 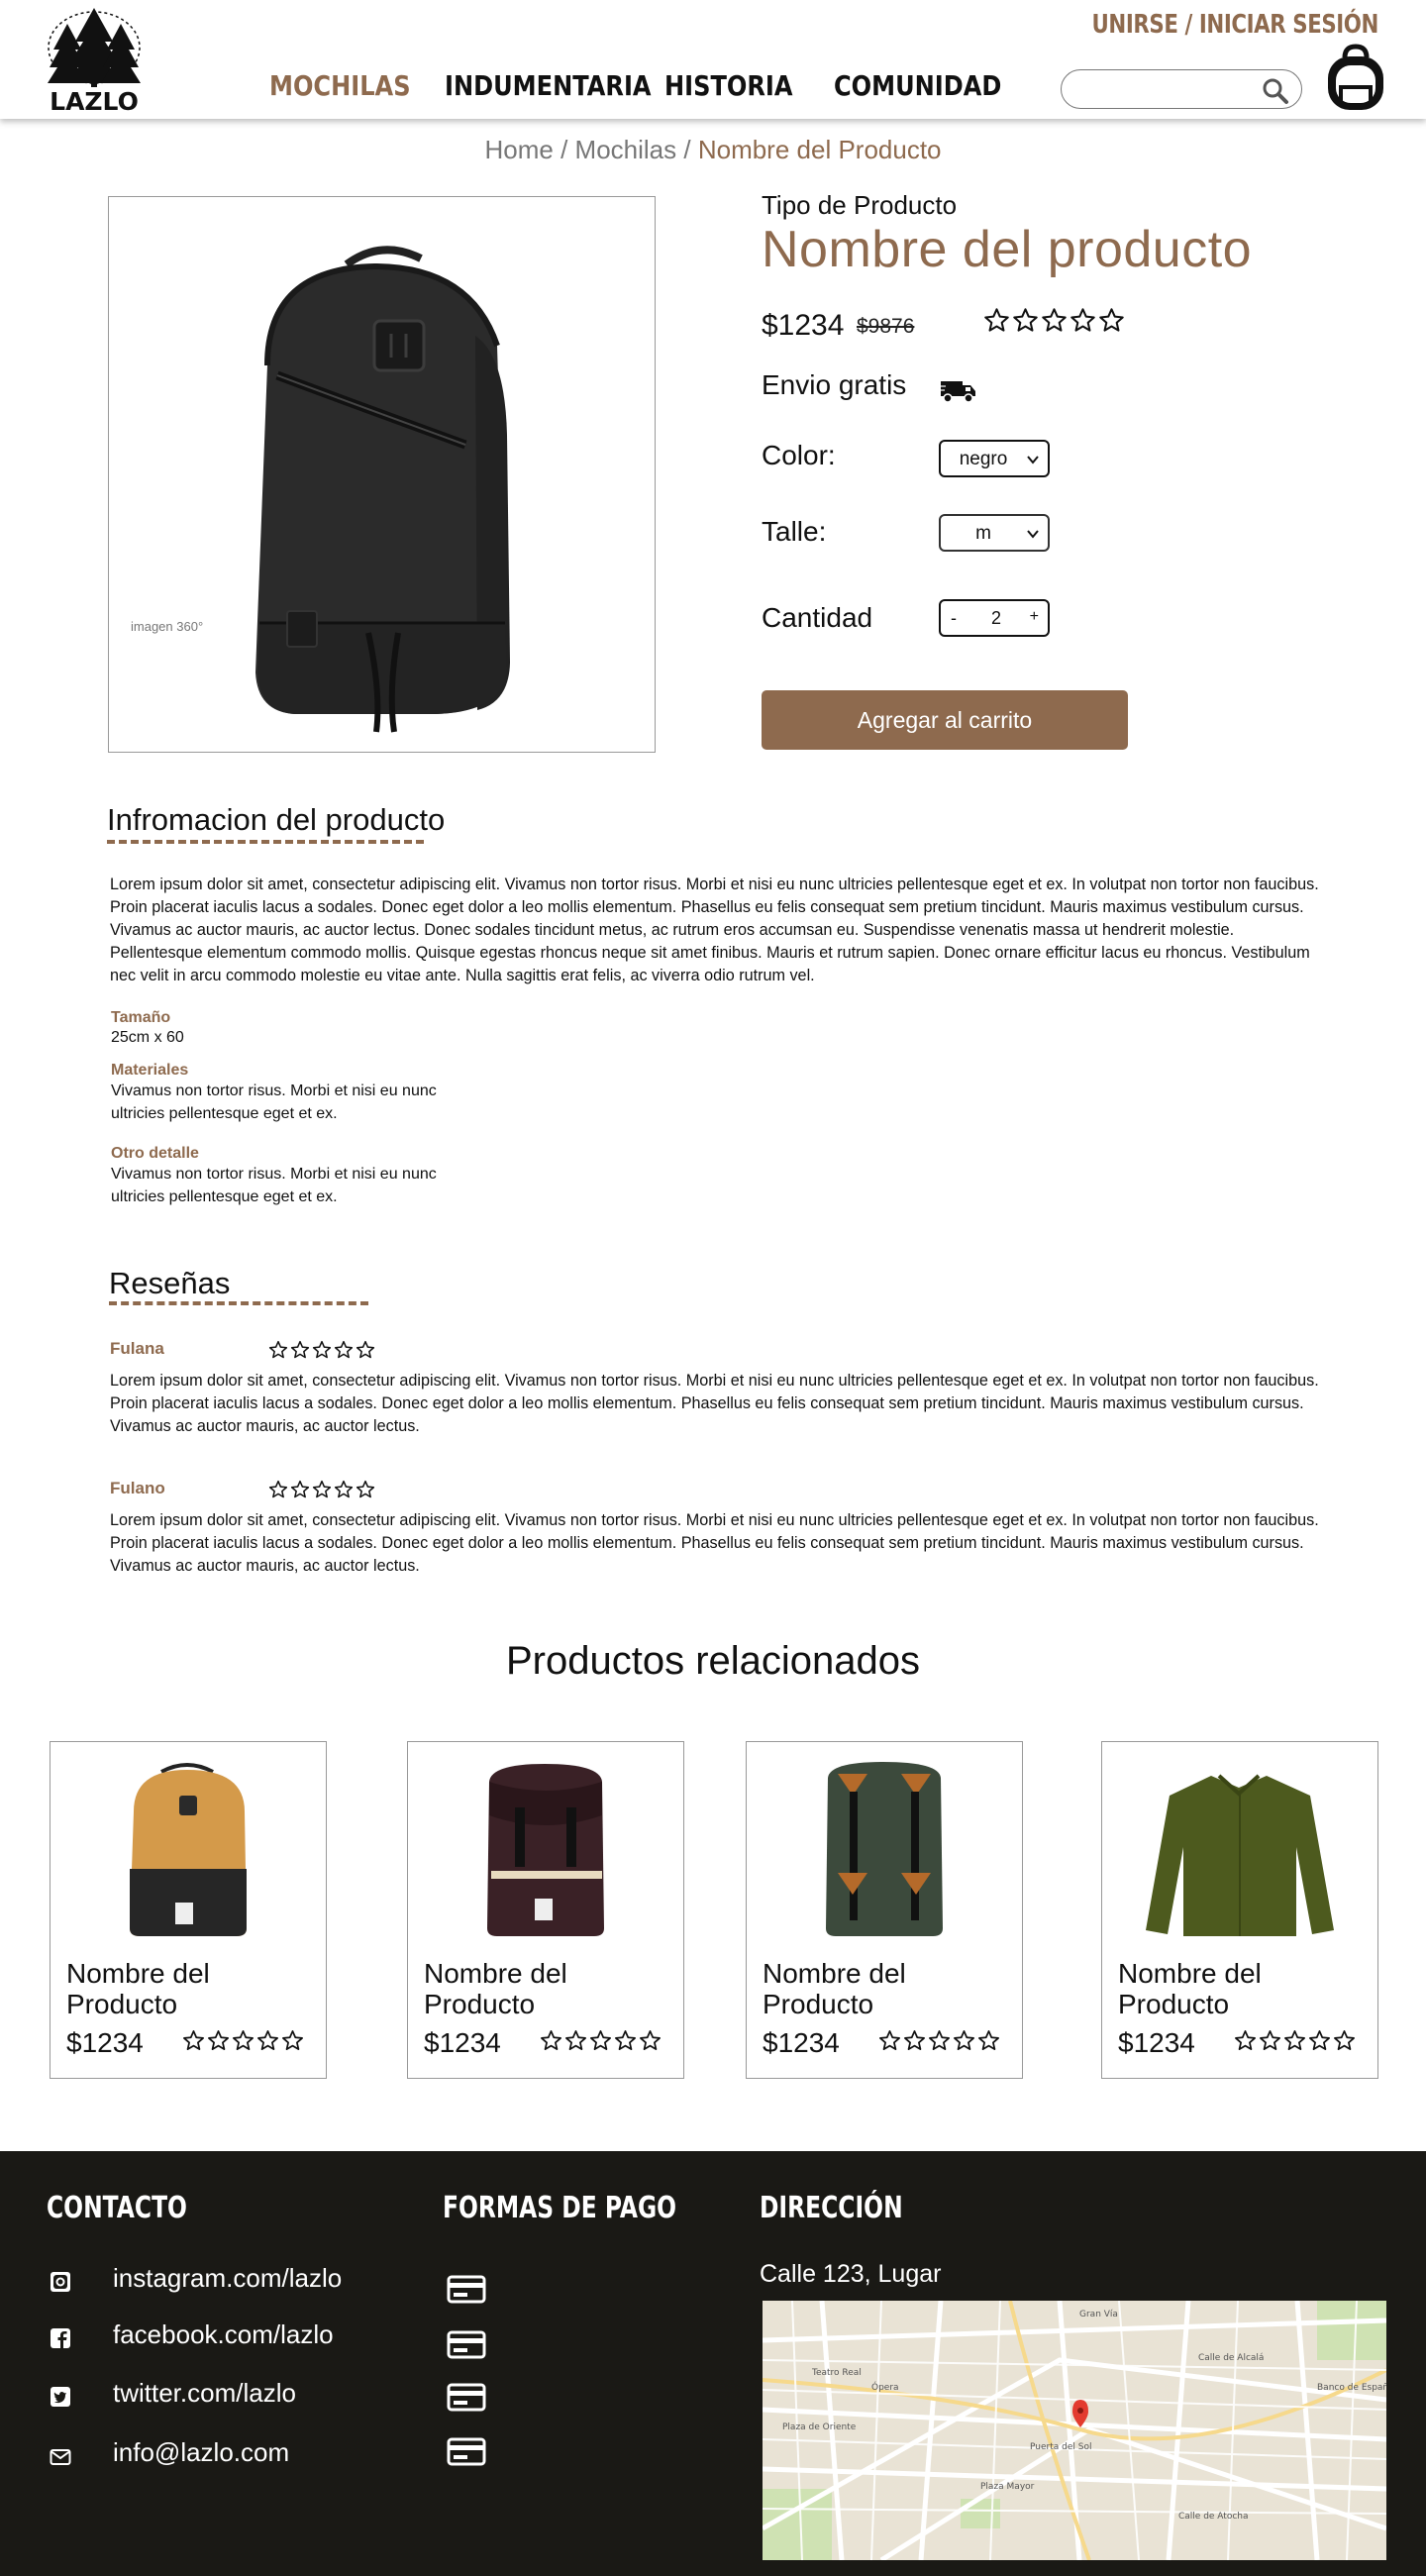 What do you see at coordinates (885, 2387) in the screenshot?
I see `map-label: Ópera` at bounding box center [885, 2387].